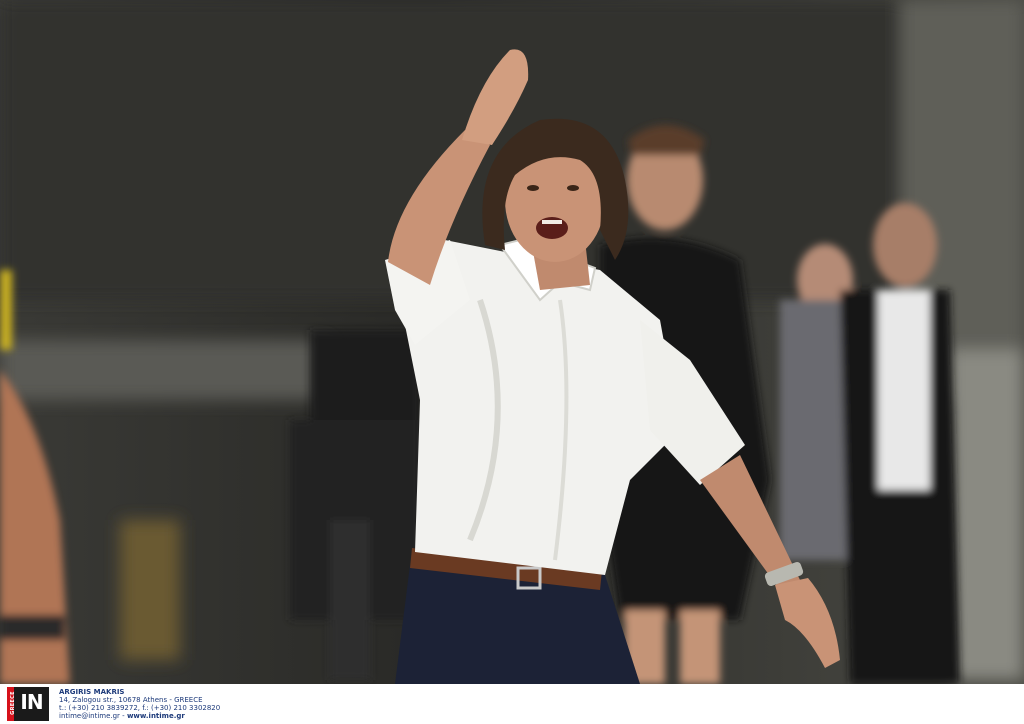  What do you see at coordinates (92, 692) in the screenshot?
I see `photographer-name: ARGIRIS MAKRIS` at bounding box center [92, 692].